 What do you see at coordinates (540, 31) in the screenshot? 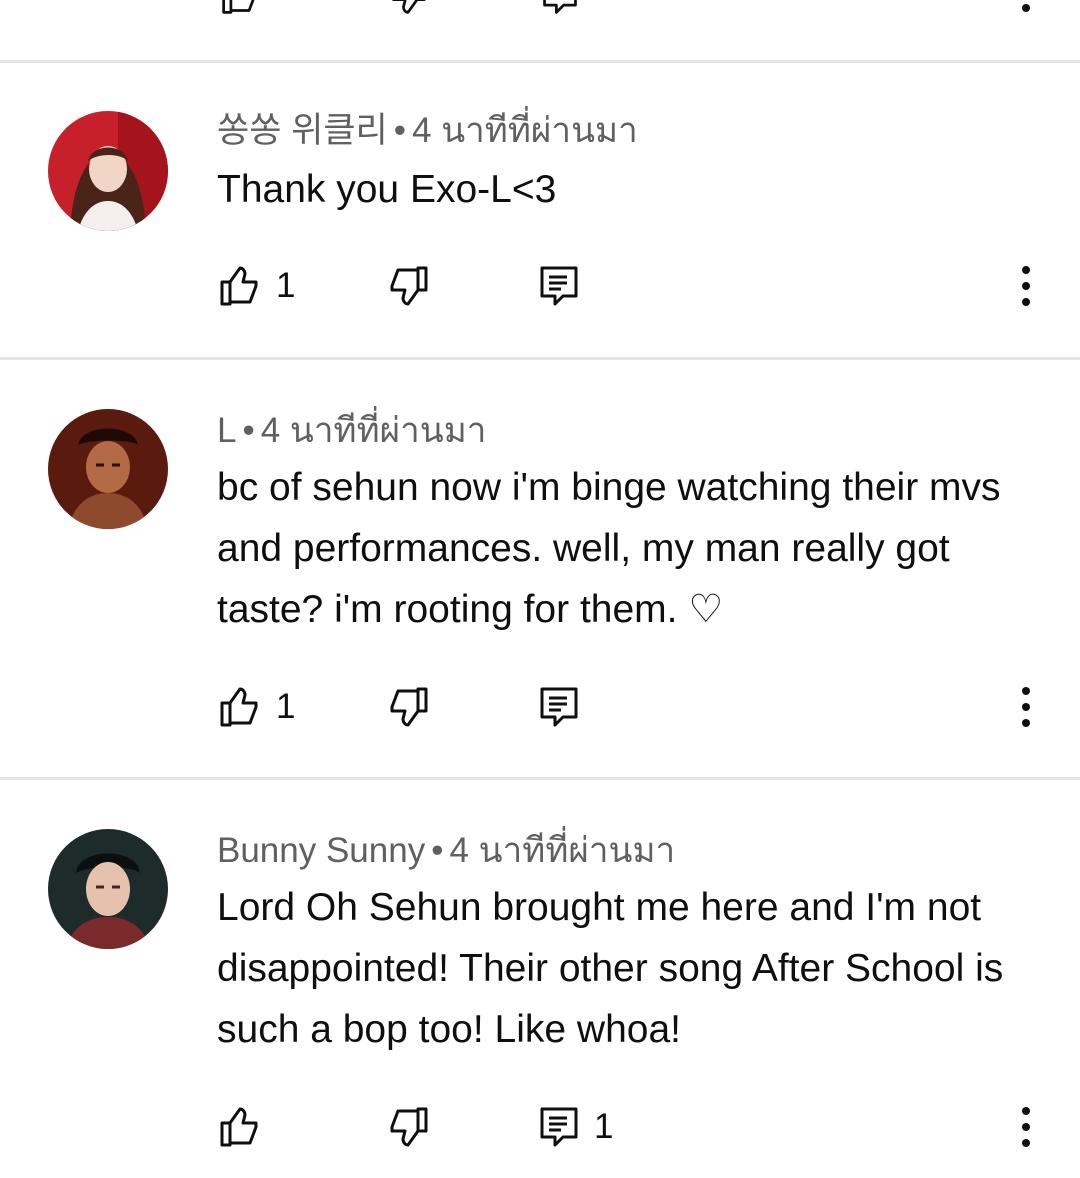
I see `previous-comment-actions` at bounding box center [540, 31].